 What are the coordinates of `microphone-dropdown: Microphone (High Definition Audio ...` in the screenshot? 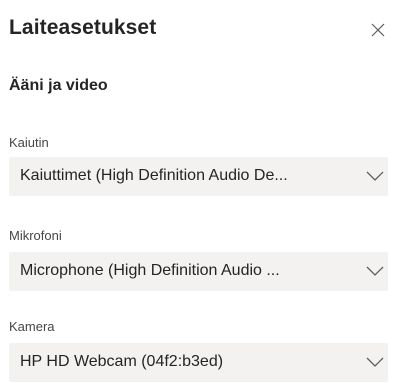 It's located at (198, 271).